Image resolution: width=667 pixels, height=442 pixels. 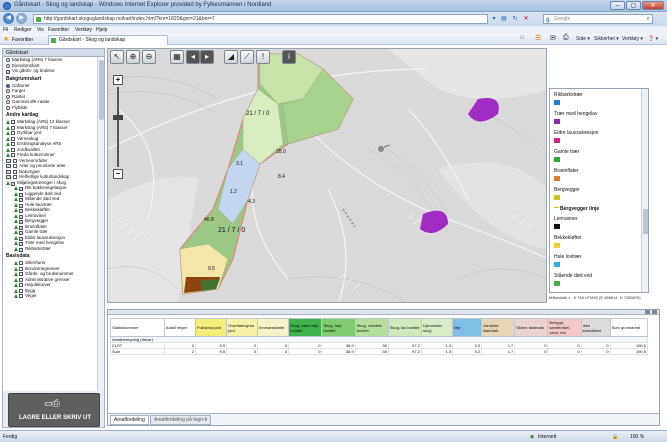 What do you see at coordinates (583, 39) in the screenshot?
I see `page-menu: Side ▾` at bounding box center [583, 39].